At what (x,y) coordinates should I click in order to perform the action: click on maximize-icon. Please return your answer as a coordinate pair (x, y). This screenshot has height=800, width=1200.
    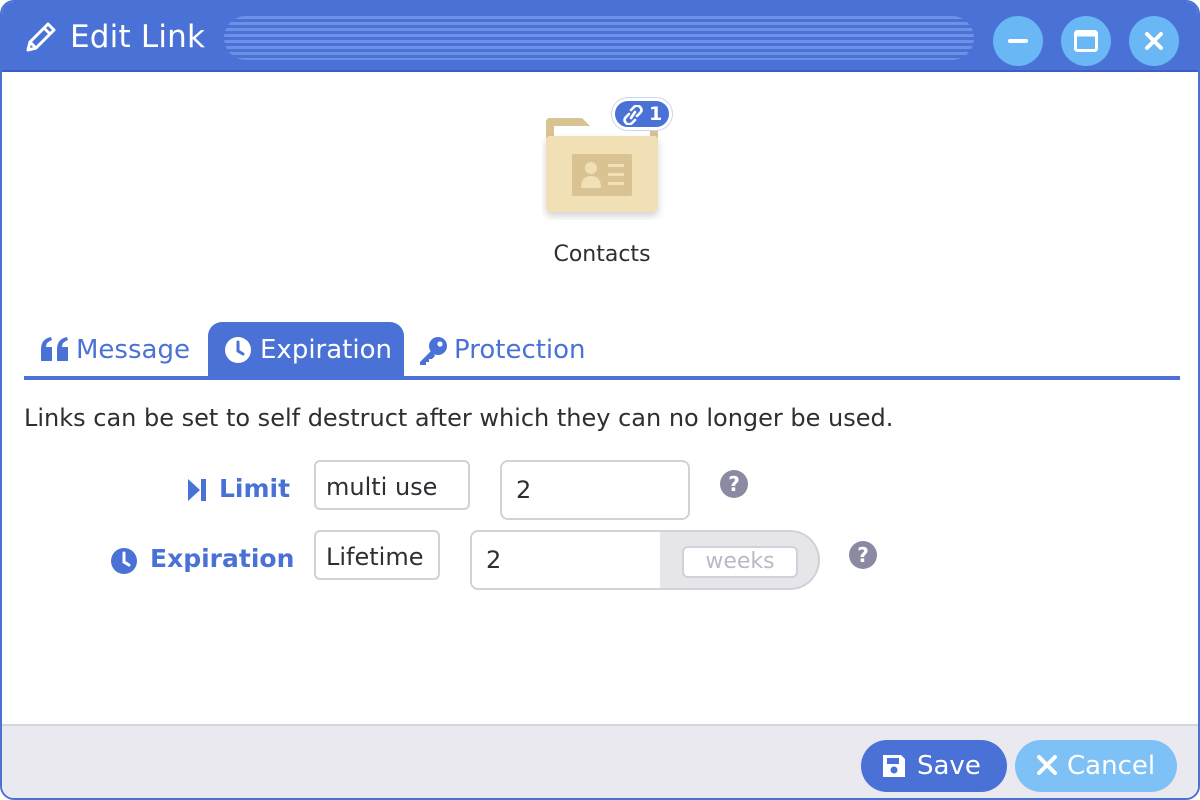
    Looking at the image, I should click on (1086, 41).